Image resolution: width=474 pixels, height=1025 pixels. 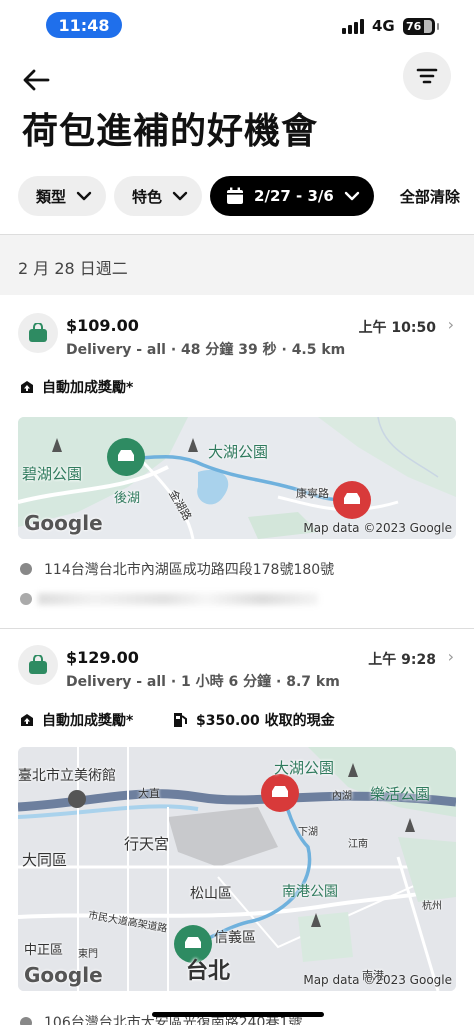 I want to click on home-indicator, so click(x=238, y=1014).